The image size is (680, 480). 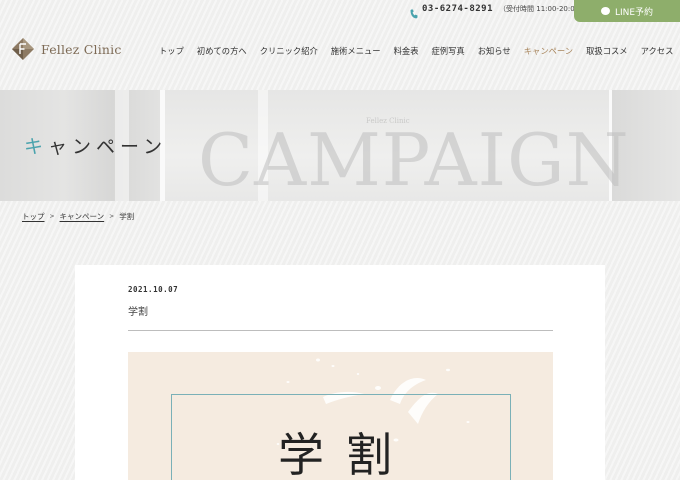 I want to click on nav-item-price: 料金表, so click(x=406, y=51).